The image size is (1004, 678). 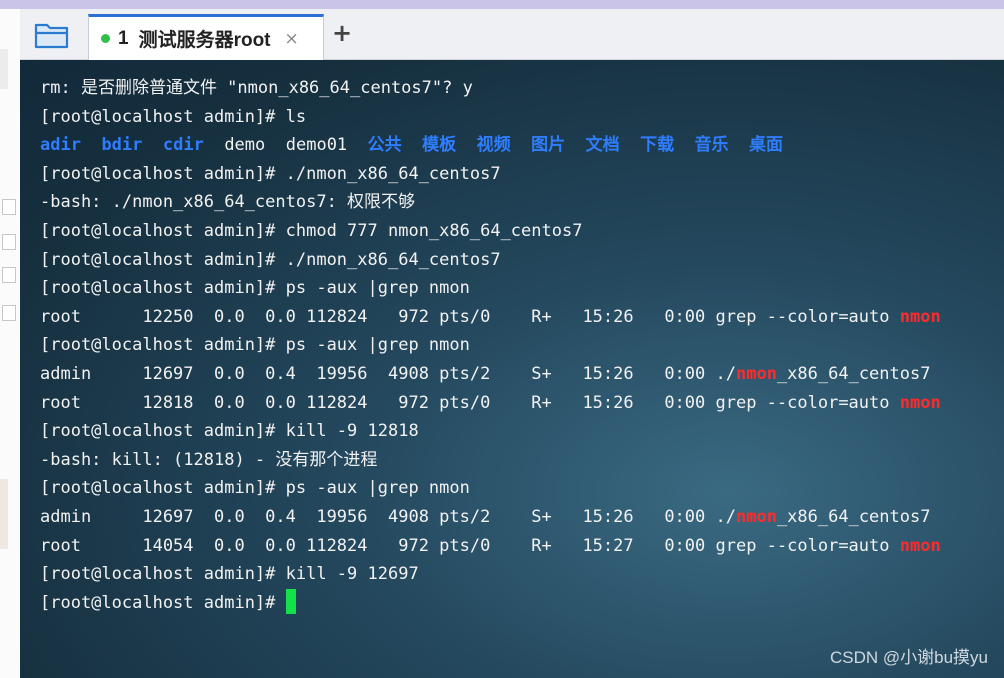 I want to click on watermark: CSDN @小谢bu摸yu, so click(x=908, y=657).